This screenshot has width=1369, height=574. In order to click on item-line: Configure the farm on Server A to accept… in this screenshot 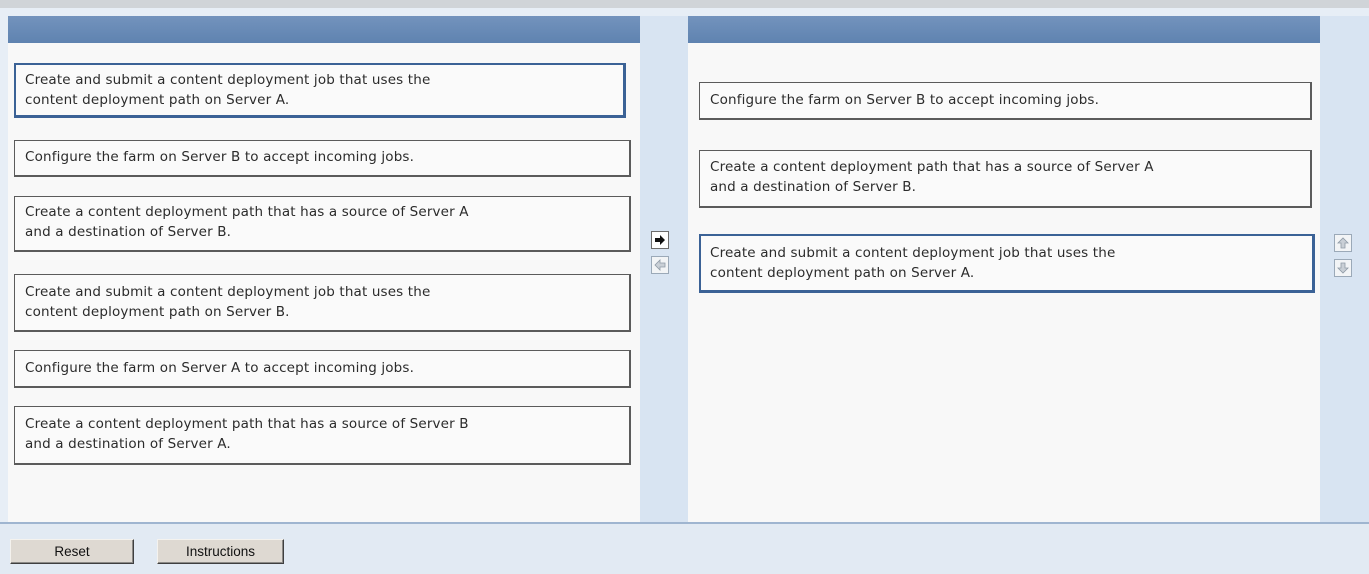, I will do `click(220, 368)`.